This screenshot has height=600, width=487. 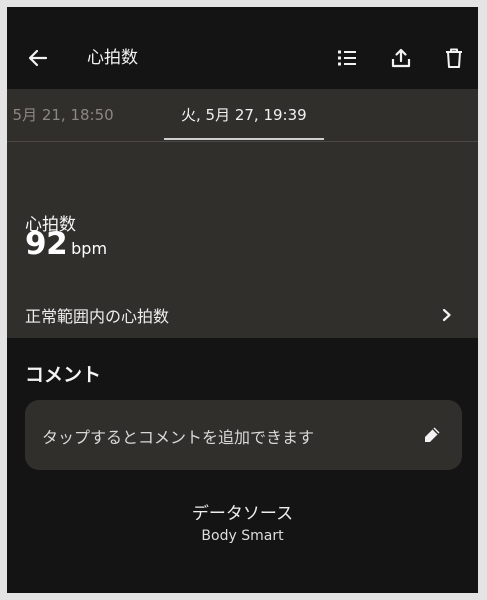 I want to click on heart-rate-number: 92, so click(x=46, y=244).